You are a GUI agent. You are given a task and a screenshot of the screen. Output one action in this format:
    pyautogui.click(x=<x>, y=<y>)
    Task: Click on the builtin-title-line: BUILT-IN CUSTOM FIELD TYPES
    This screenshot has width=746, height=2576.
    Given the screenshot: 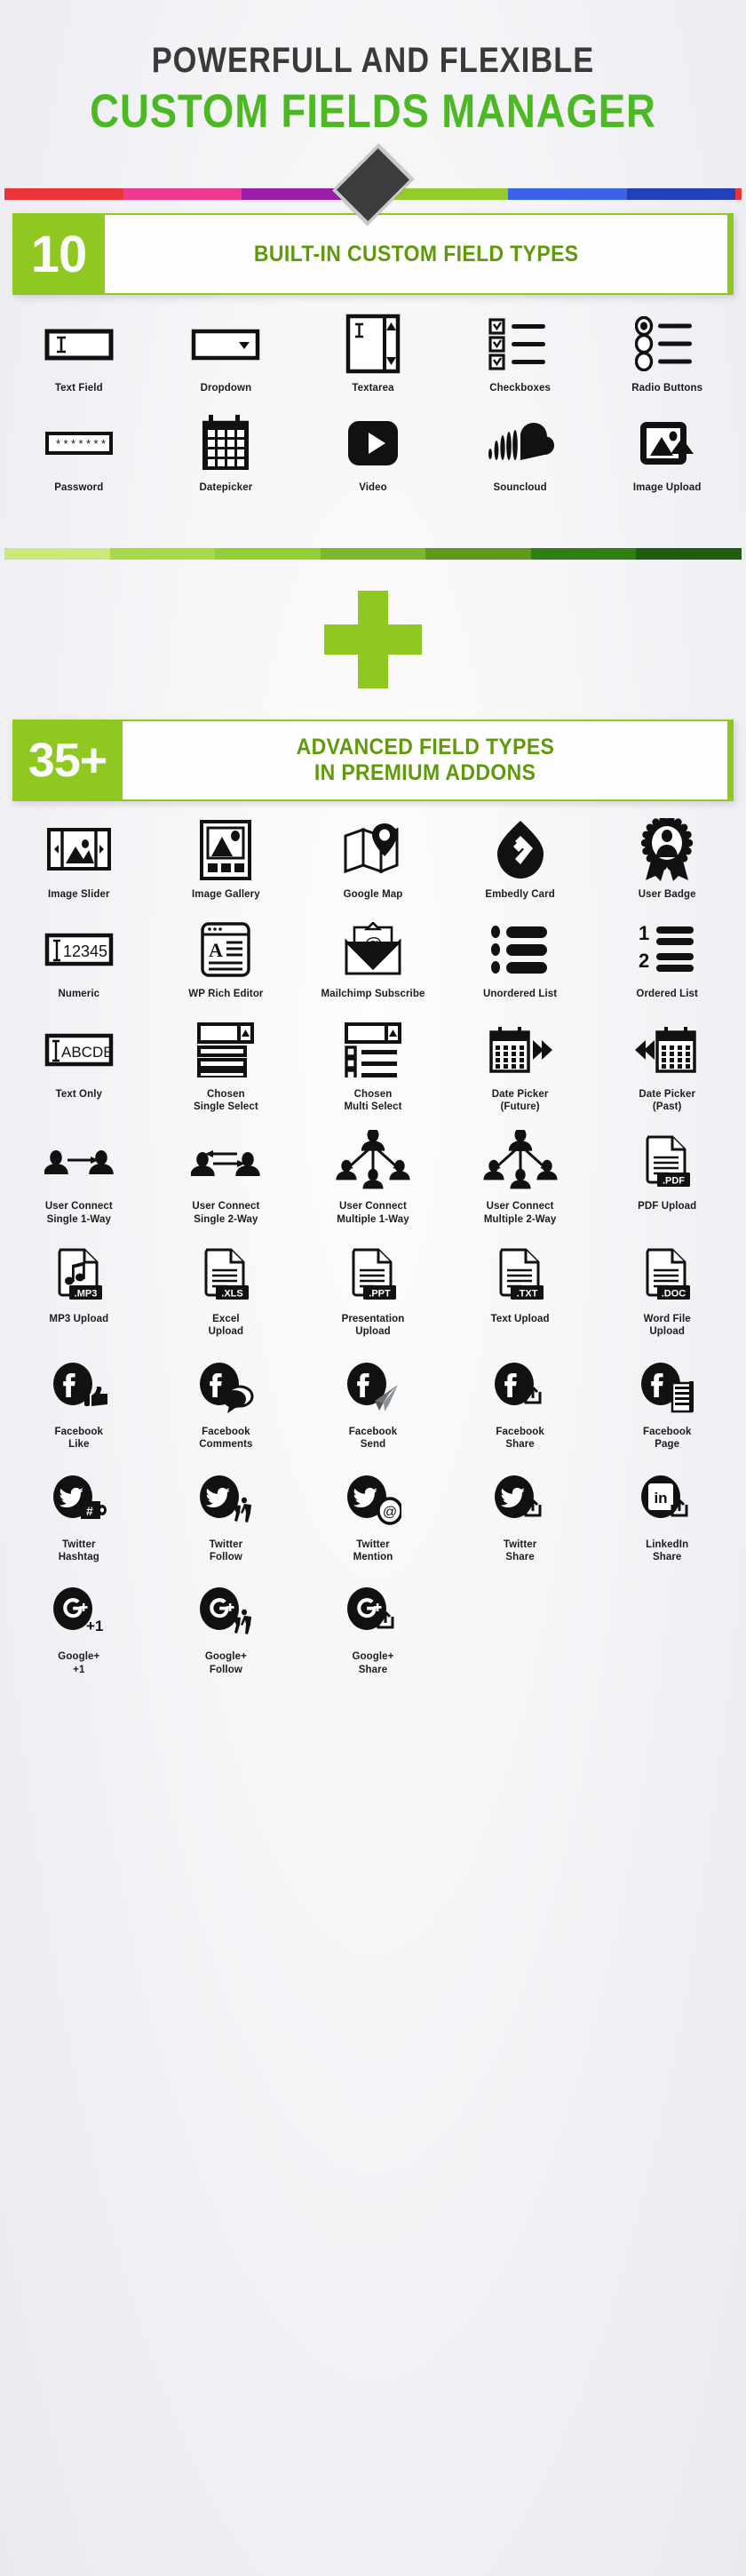 What is the action you would take?
    pyautogui.click(x=416, y=253)
    